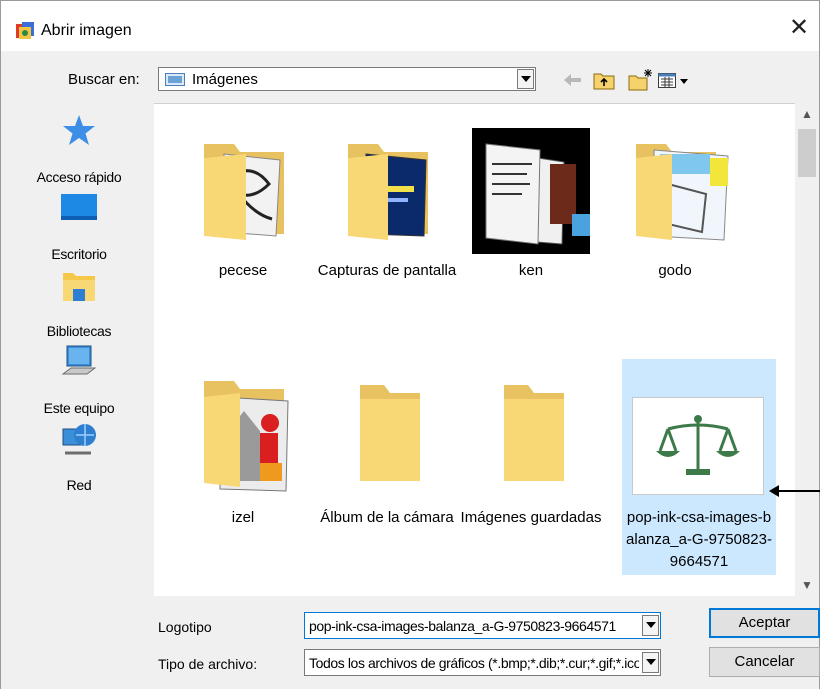 The width and height of the screenshot is (820, 689). What do you see at coordinates (86, 30) in the screenshot?
I see `window-title: Abrir imagen` at bounding box center [86, 30].